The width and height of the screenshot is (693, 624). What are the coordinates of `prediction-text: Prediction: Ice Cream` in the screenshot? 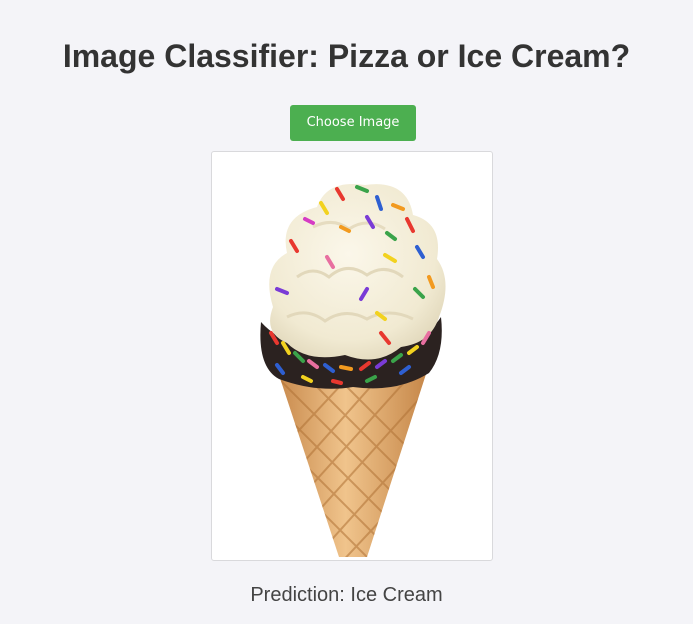 It's located at (346, 595).